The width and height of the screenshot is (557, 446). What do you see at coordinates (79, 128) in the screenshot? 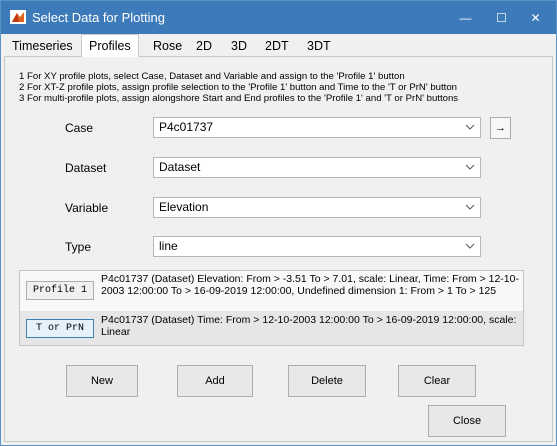
I see `case-label: Case` at bounding box center [79, 128].